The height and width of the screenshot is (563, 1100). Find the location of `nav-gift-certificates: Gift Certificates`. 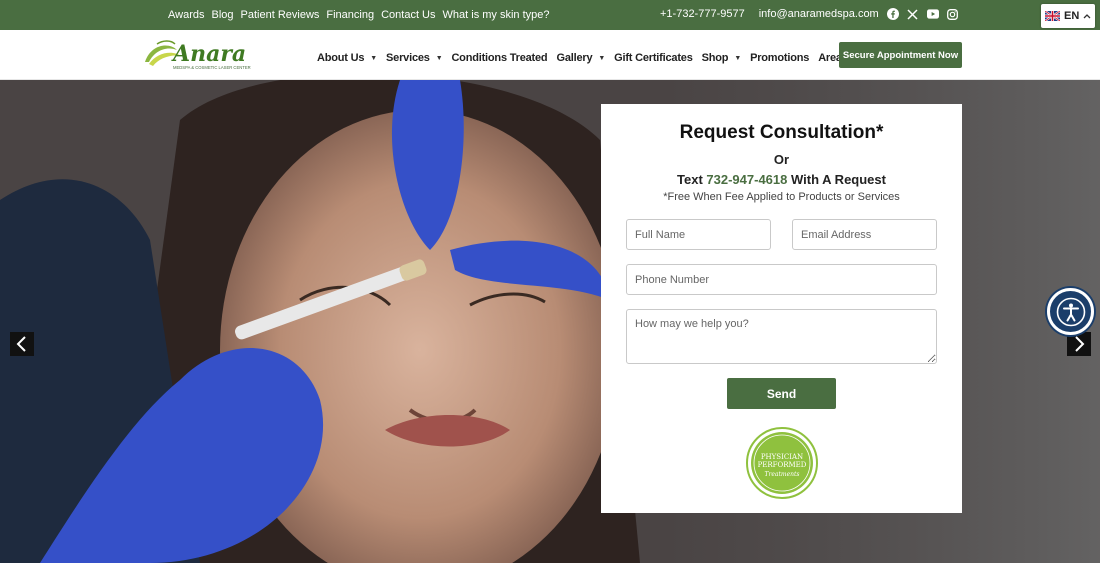

nav-gift-certificates: Gift Certificates is located at coordinates (653, 58).